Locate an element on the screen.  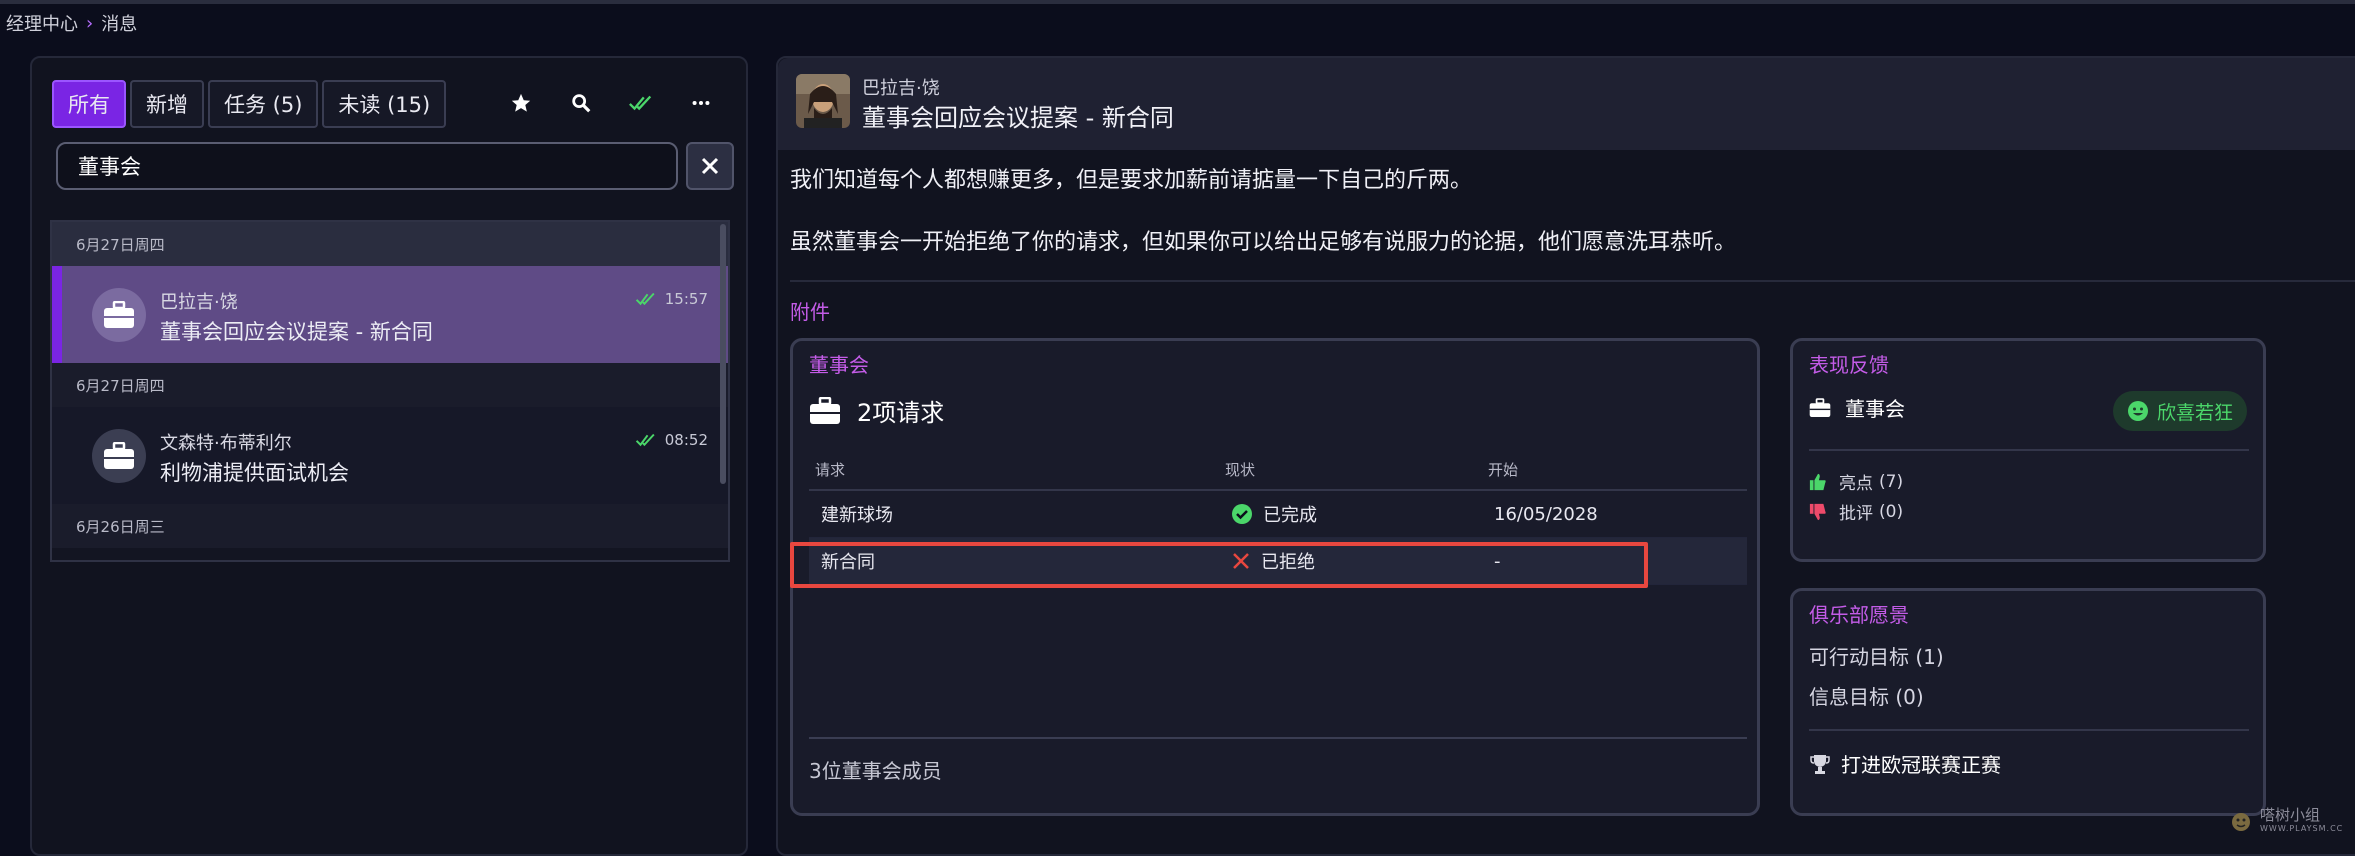
highlights-count: (7) is located at coordinates (1891, 481).